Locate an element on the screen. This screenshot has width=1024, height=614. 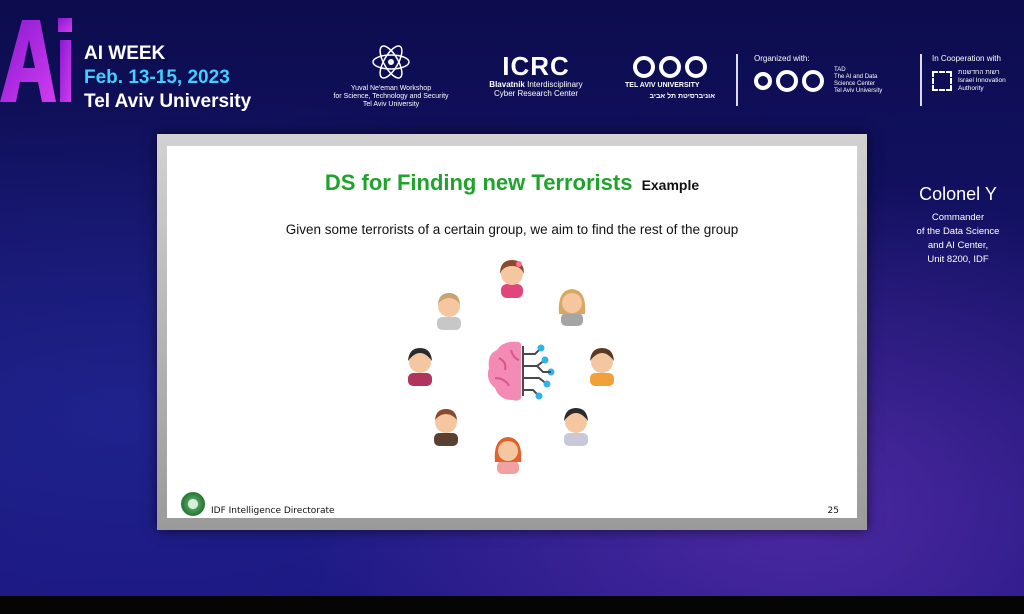
innovation-line1: Israel Innovation is located at coordinates (982, 80).